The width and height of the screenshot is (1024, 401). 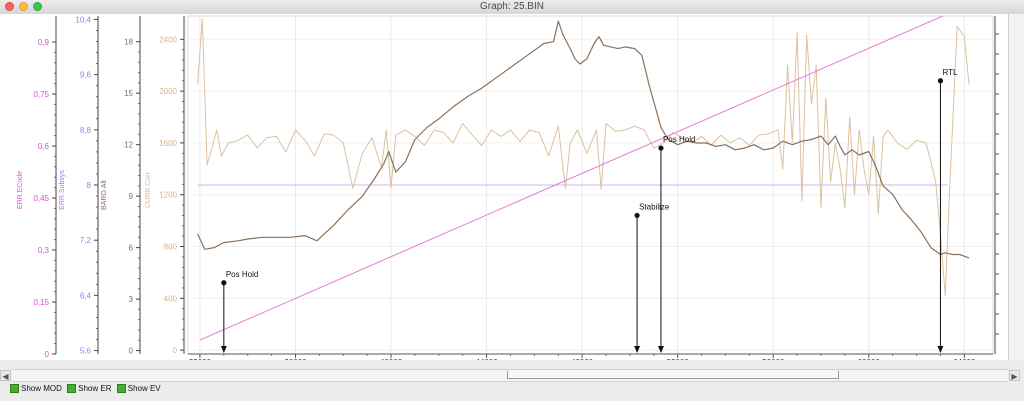 I want to click on y-tick-label: 2000, so click(x=168, y=91).